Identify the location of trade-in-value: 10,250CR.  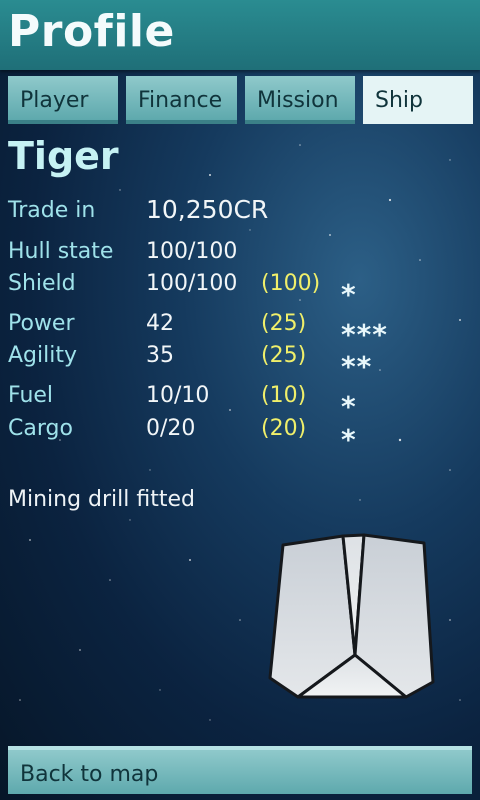
(207, 209).